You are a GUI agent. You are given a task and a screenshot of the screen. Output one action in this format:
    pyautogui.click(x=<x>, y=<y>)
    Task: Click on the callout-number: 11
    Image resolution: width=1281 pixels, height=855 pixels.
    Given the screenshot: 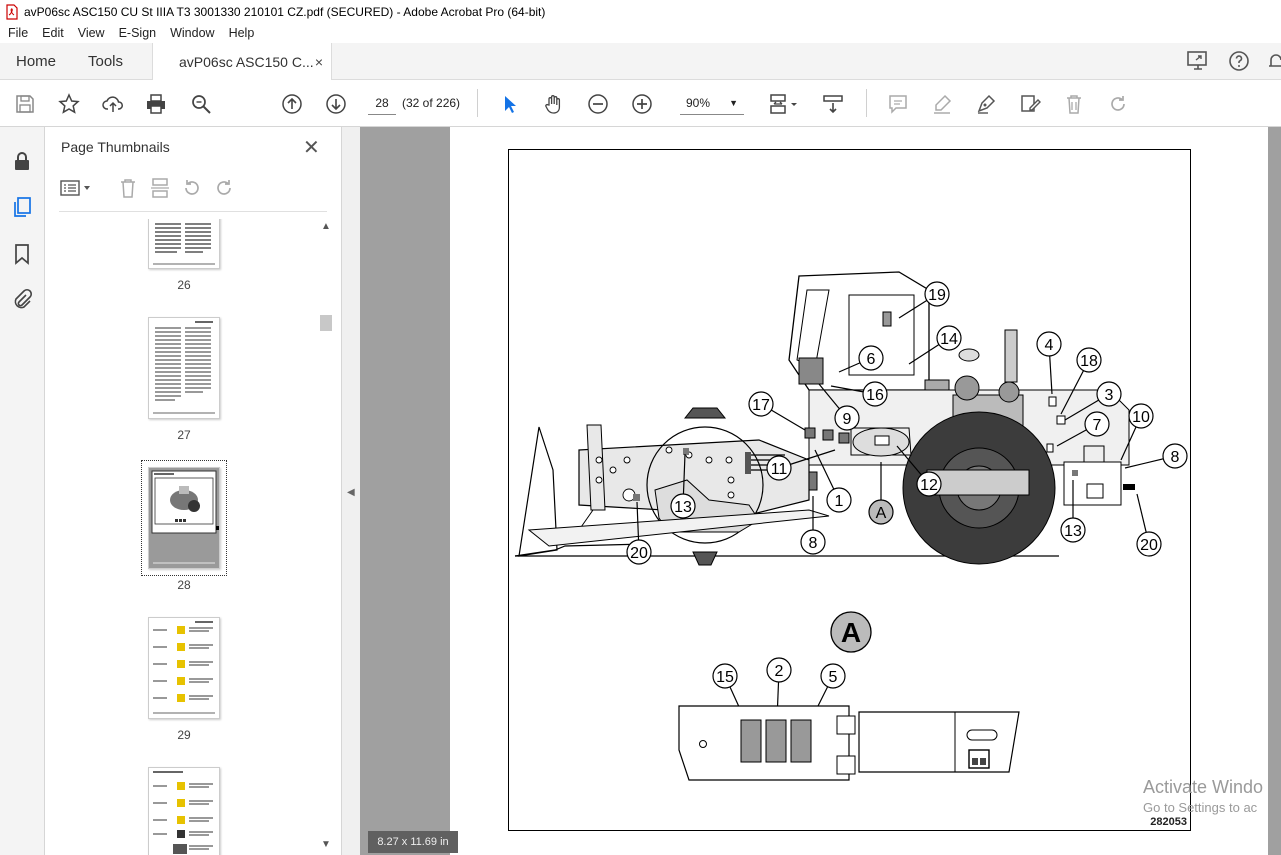 What is the action you would take?
    pyautogui.click(x=779, y=469)
    